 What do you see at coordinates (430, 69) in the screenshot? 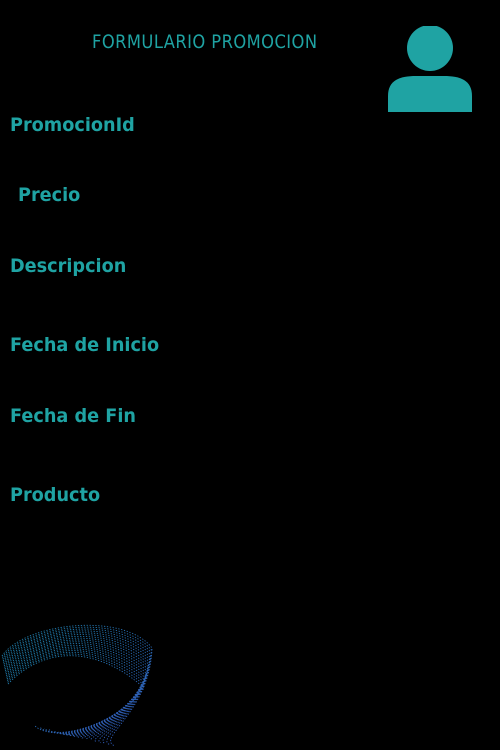
I see `user-avatar-icon` at bounding box center [430, 69].